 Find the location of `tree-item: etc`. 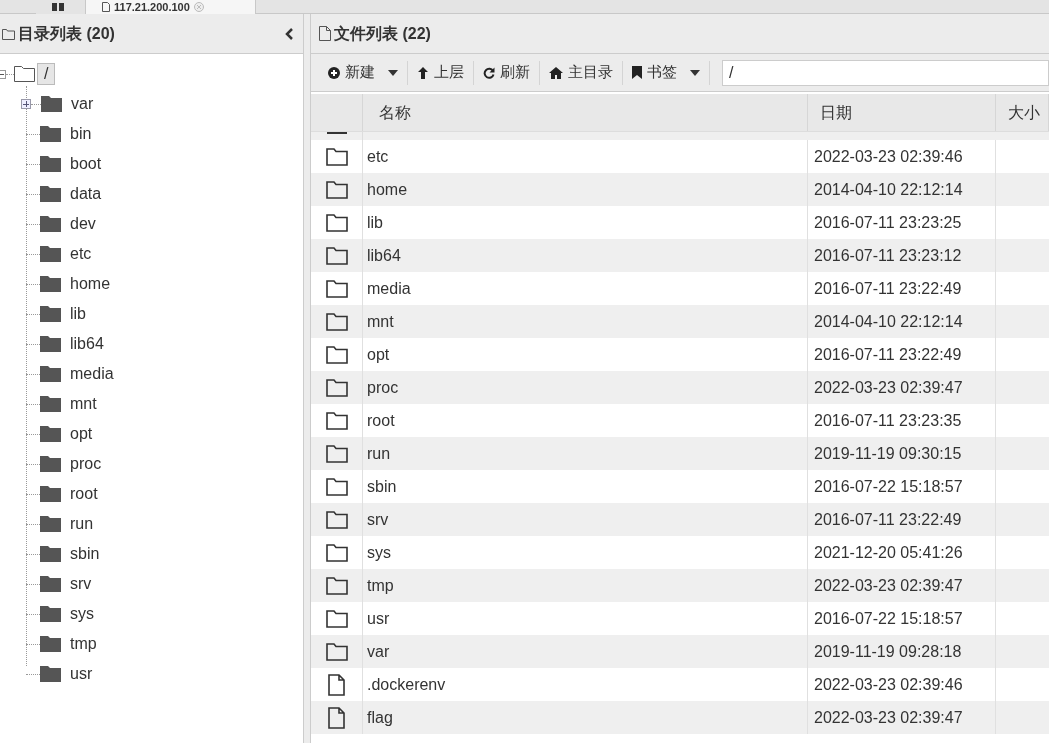

tree-item: etc is located at coordinates (81, 254).